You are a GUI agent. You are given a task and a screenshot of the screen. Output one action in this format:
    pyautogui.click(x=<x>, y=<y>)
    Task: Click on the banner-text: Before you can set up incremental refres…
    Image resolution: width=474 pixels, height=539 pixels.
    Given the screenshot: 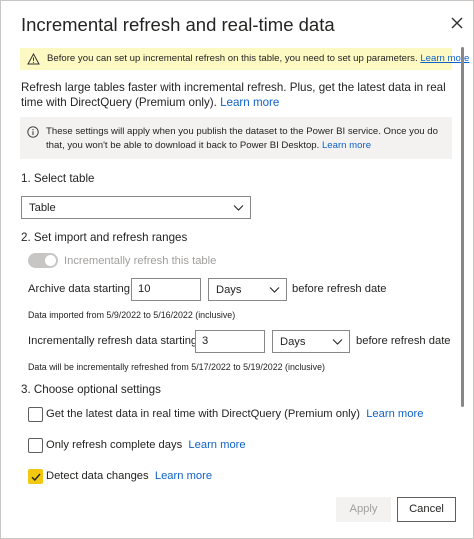 What is the action you would take?
    pyautogui.click(x=232, y=58)
    